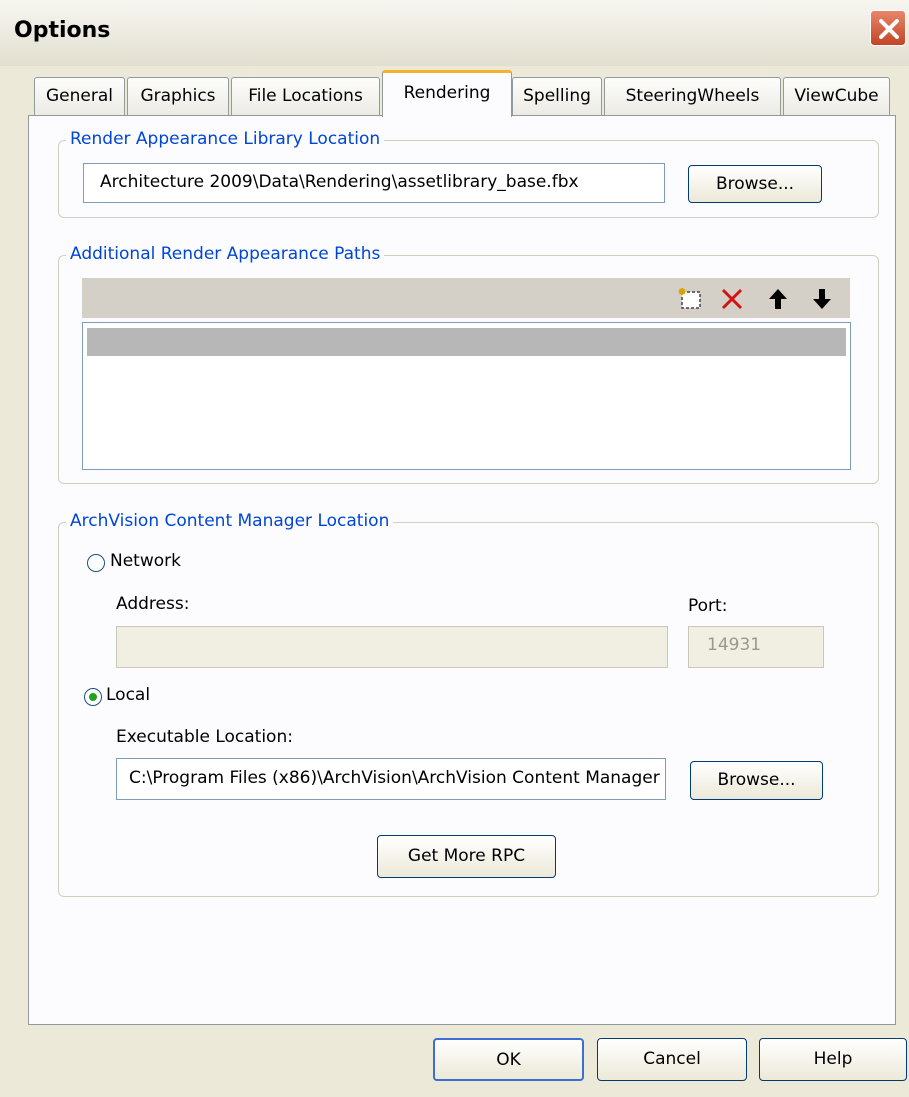 This screenshot has height=1097, width=909. What do you see at coordinates (778, 299) in the screenshot?
I see `move-up-icon` at bounding box center [778, 299].